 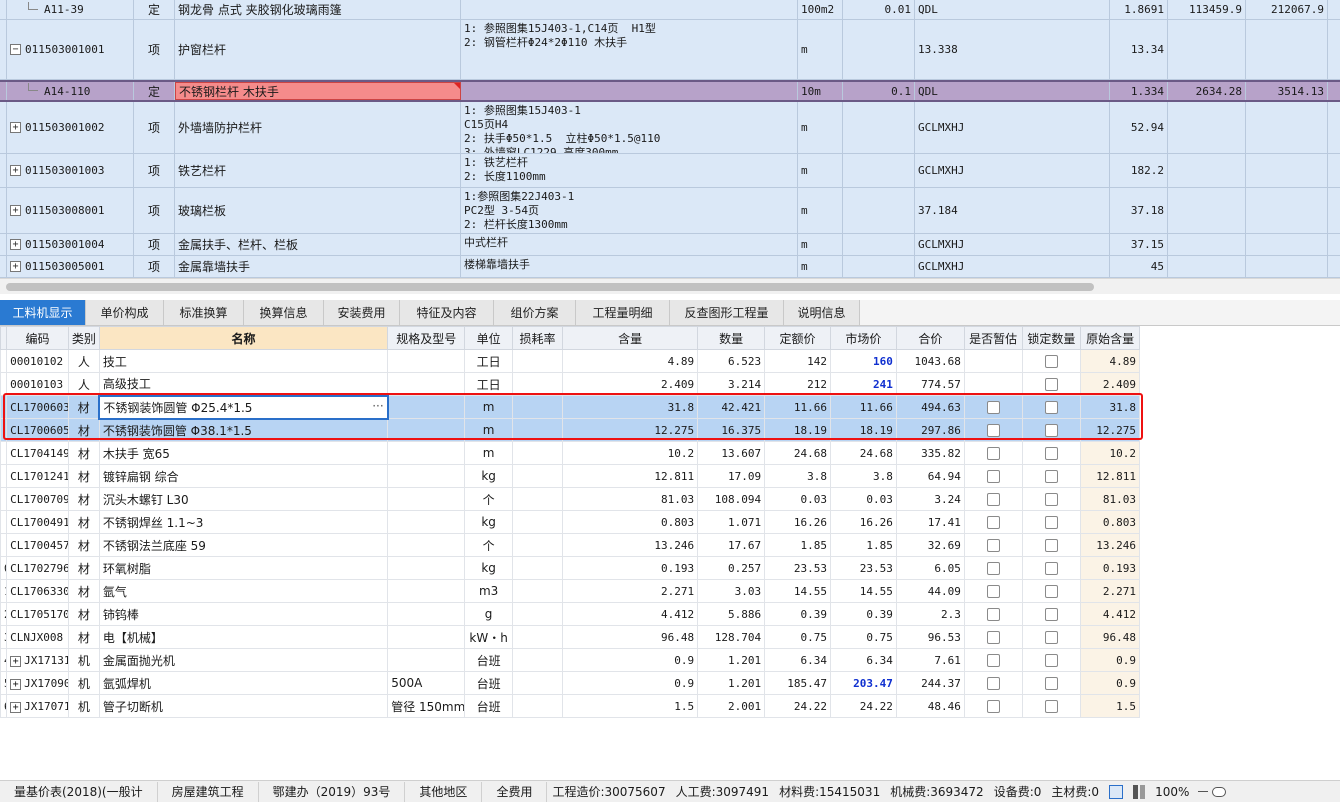 What do you see at coordinates (37, 522) in the screenshot?
I see `code-cell: CL17004910` at bounding box center [37, 522].